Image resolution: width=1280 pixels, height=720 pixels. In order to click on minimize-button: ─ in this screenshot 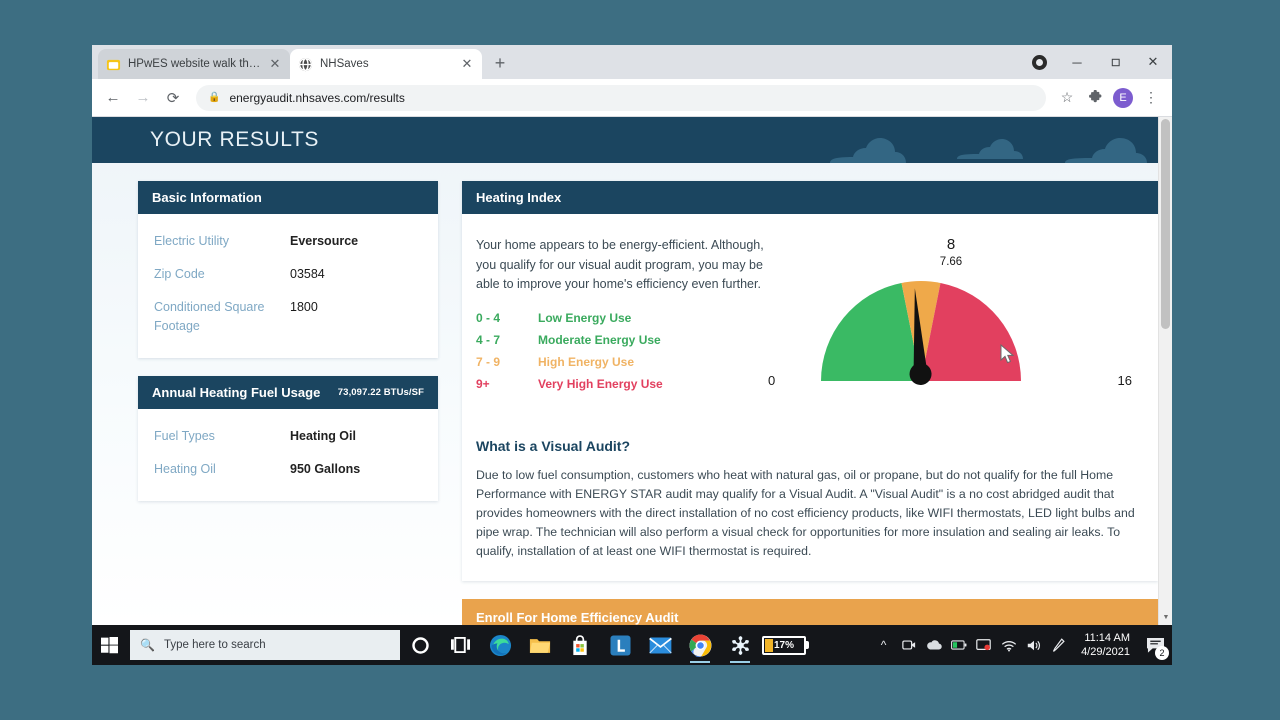, I will do `click(1077, 62)`.